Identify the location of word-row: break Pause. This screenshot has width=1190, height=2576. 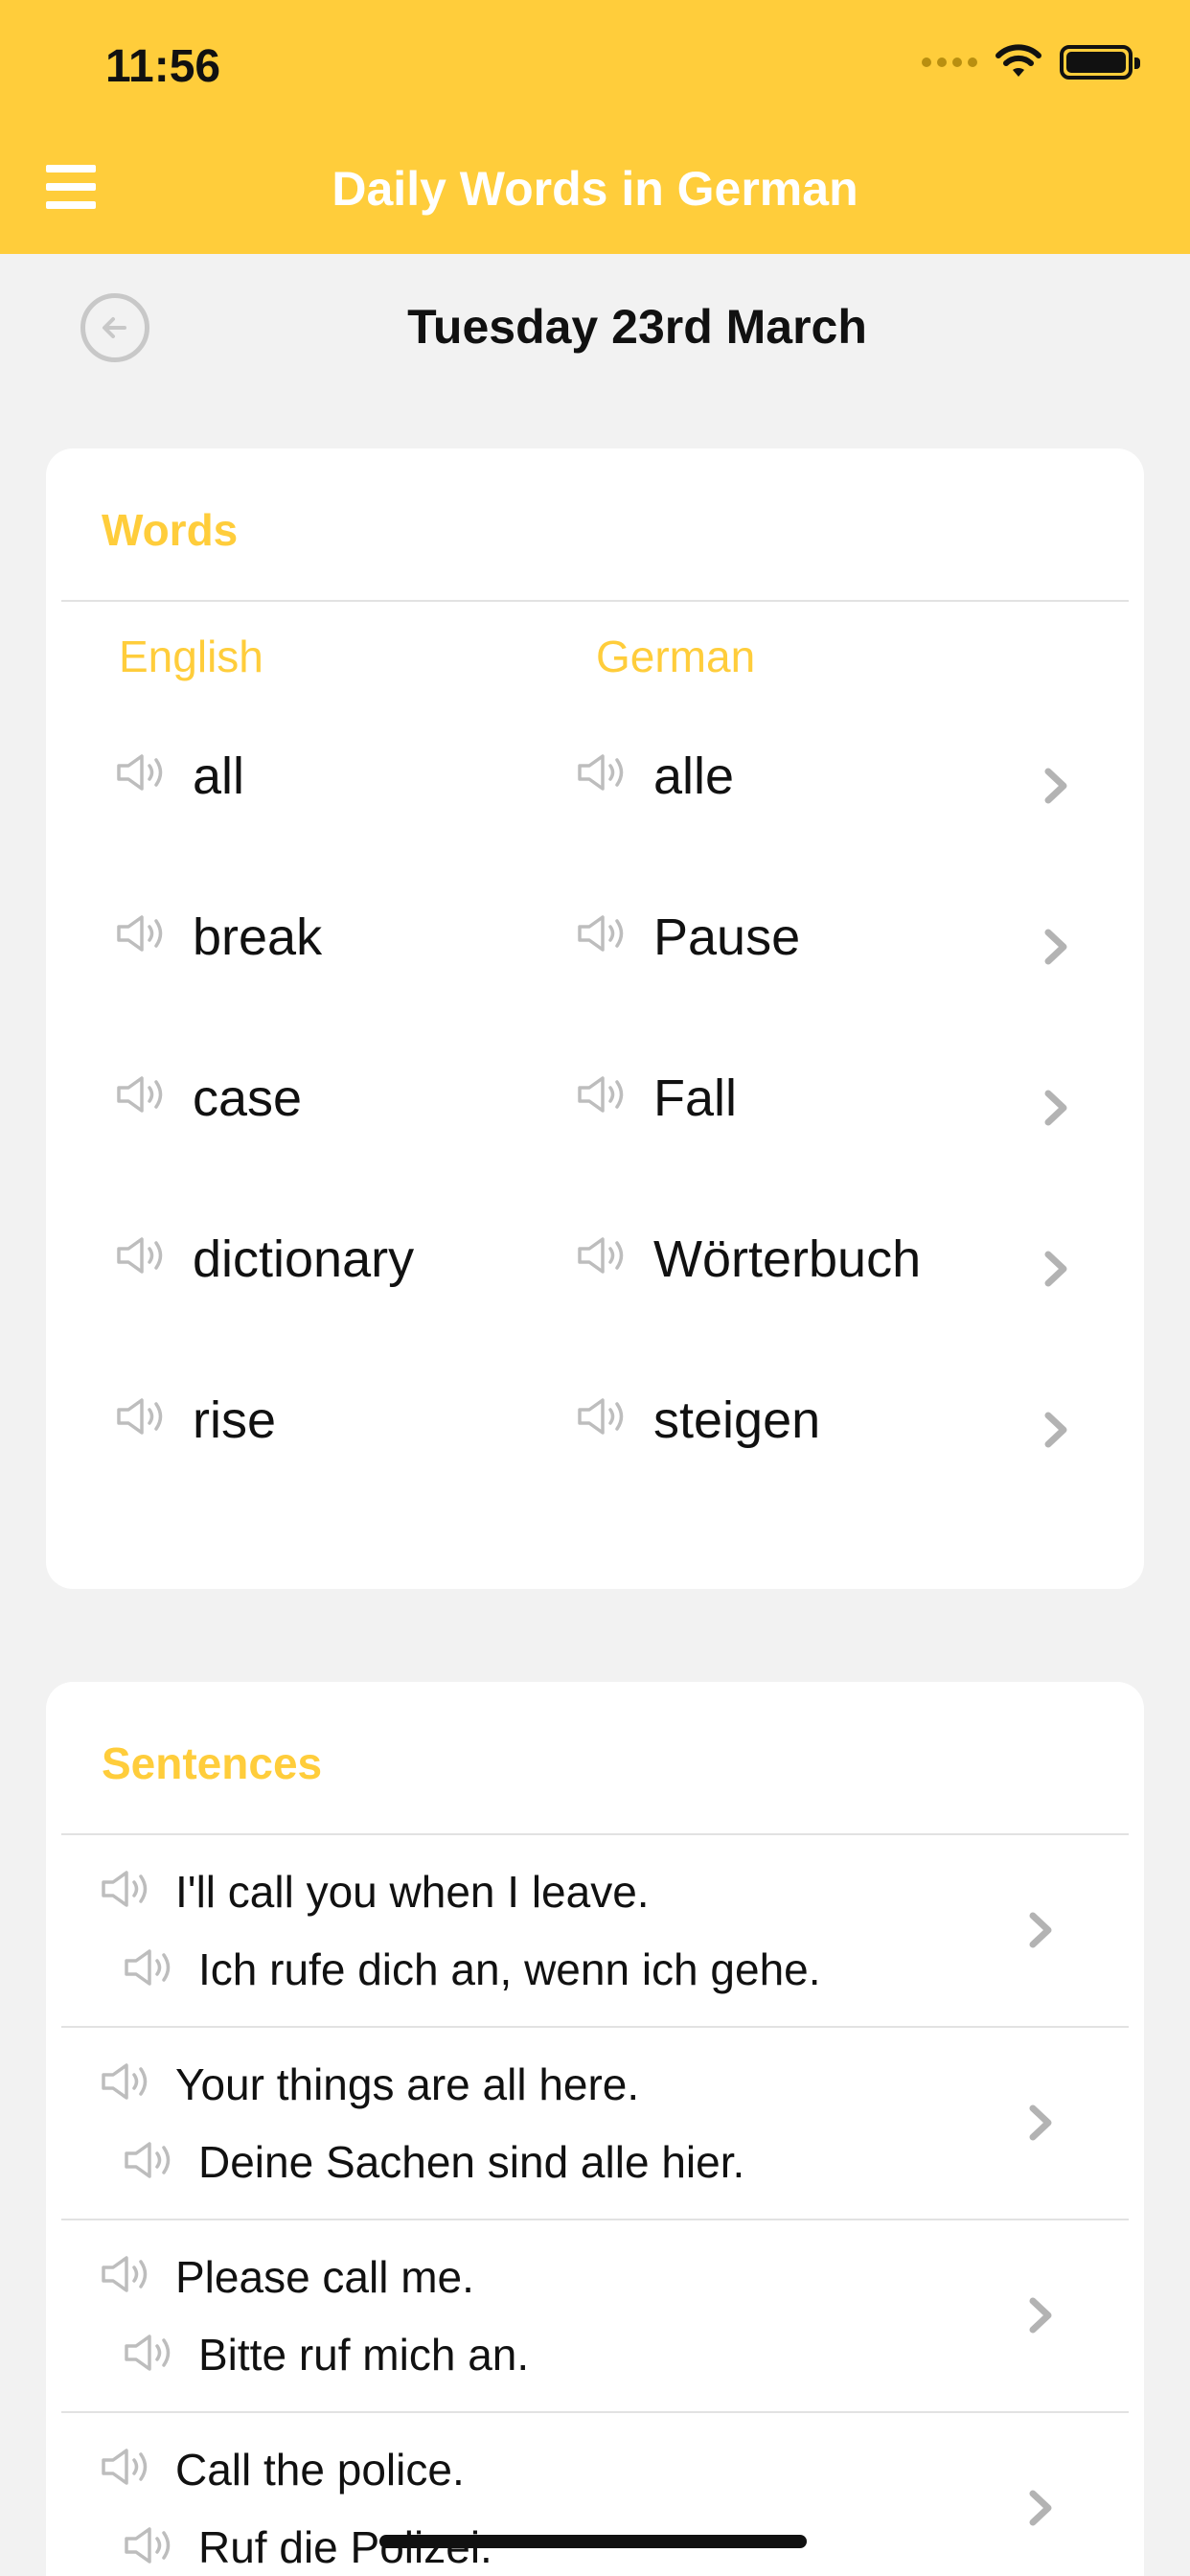
(595, 940).